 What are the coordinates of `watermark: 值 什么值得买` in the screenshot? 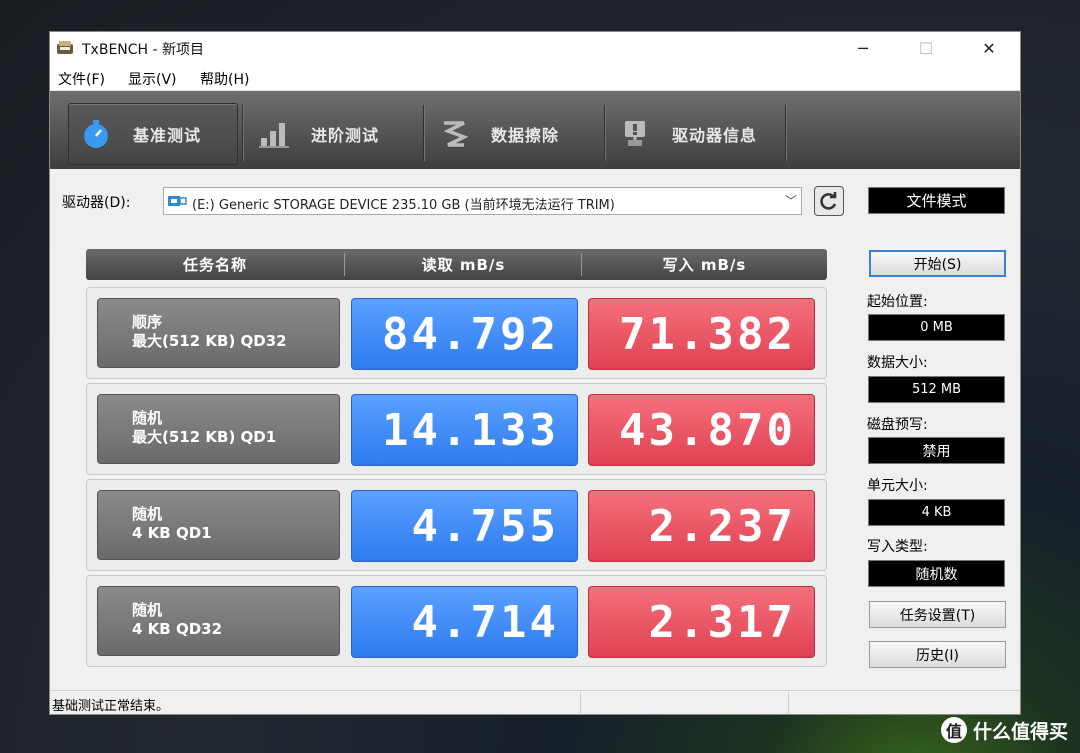 It's located at (1004, 730).